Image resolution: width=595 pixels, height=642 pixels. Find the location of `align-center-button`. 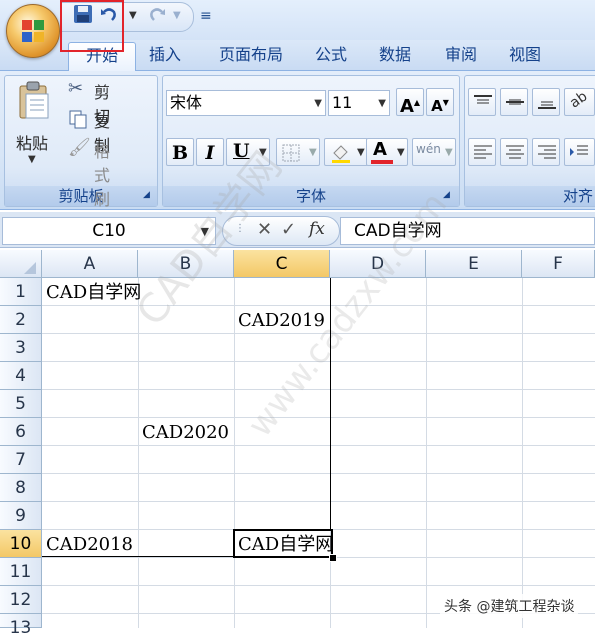

align-center-button is located at coordinates (514, 152).